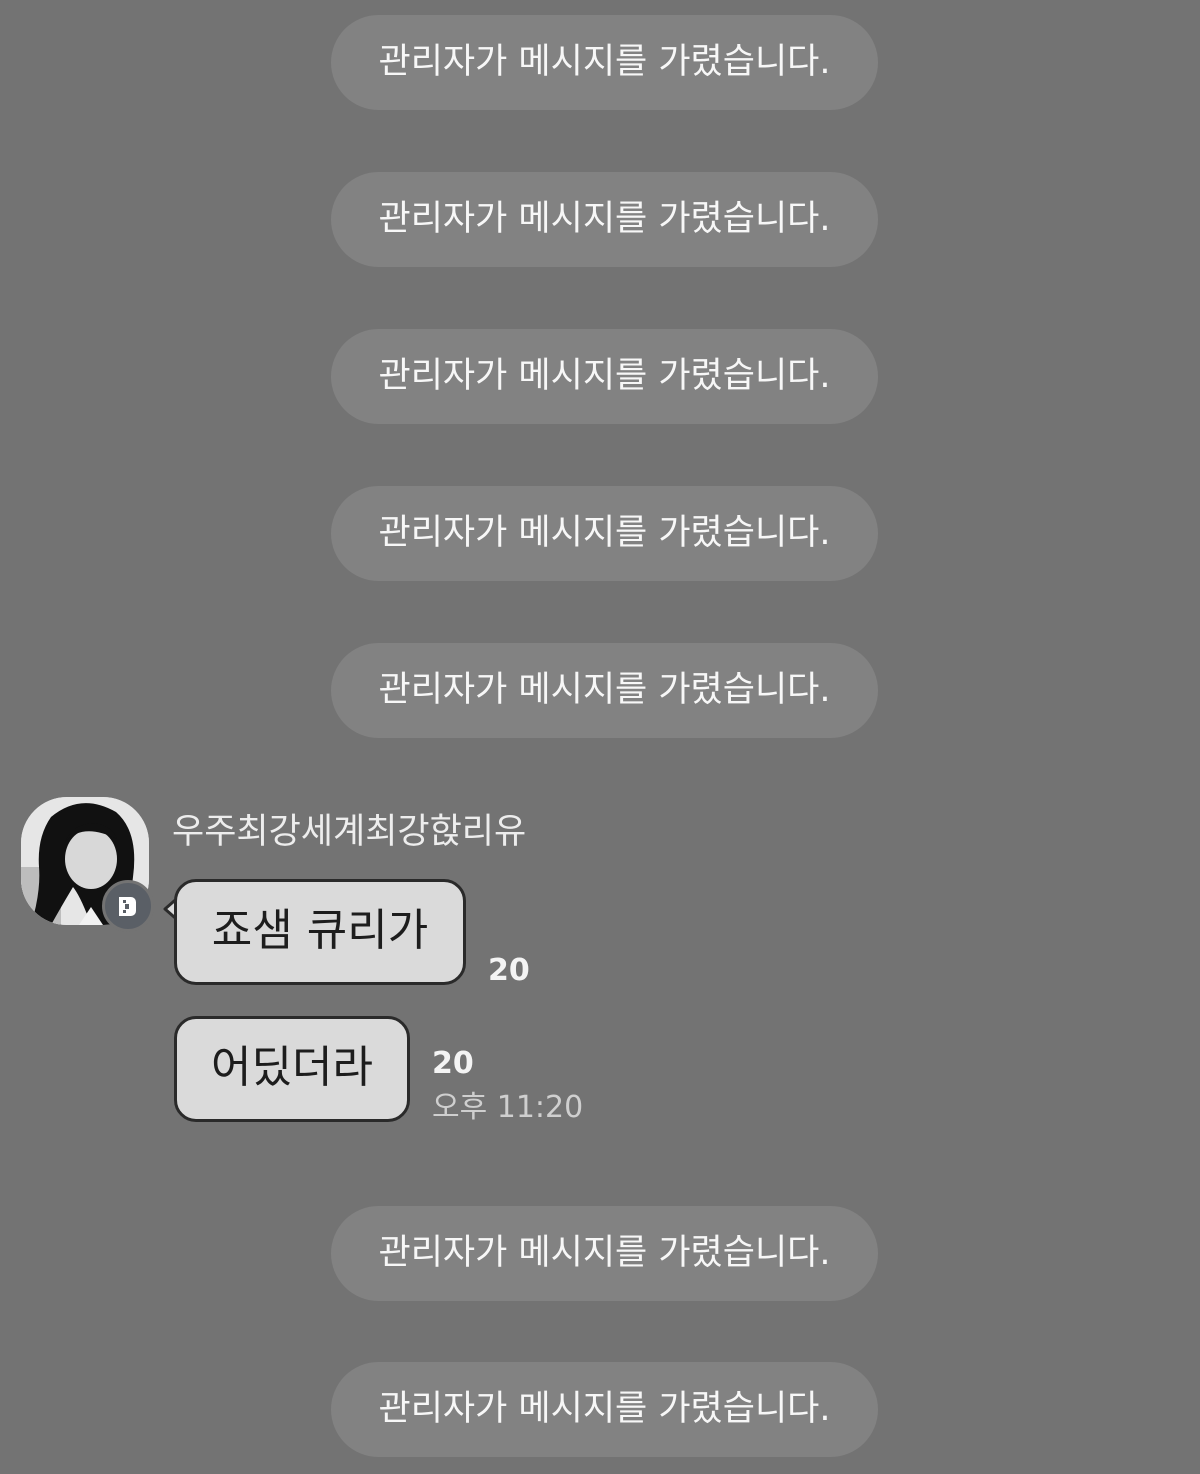 The width and height of the screenshot is (1200, 1474). I want to click on message-bubble: 죠샘 큐리가, so click(320, 932).